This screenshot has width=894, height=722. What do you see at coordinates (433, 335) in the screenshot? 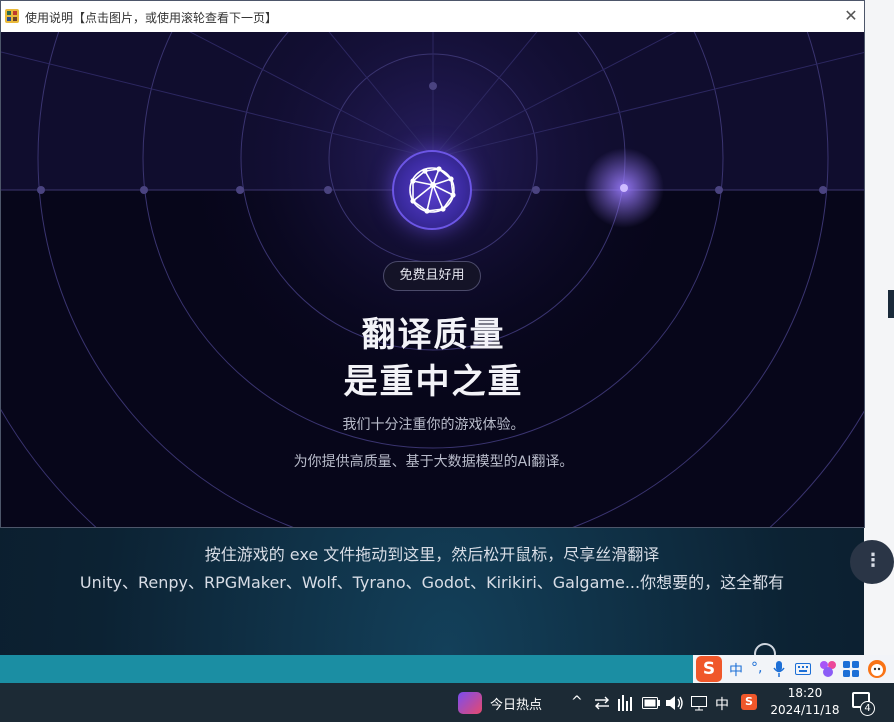
I see `headline-line-1: 翻译质量` at bounding box center [433, 335].